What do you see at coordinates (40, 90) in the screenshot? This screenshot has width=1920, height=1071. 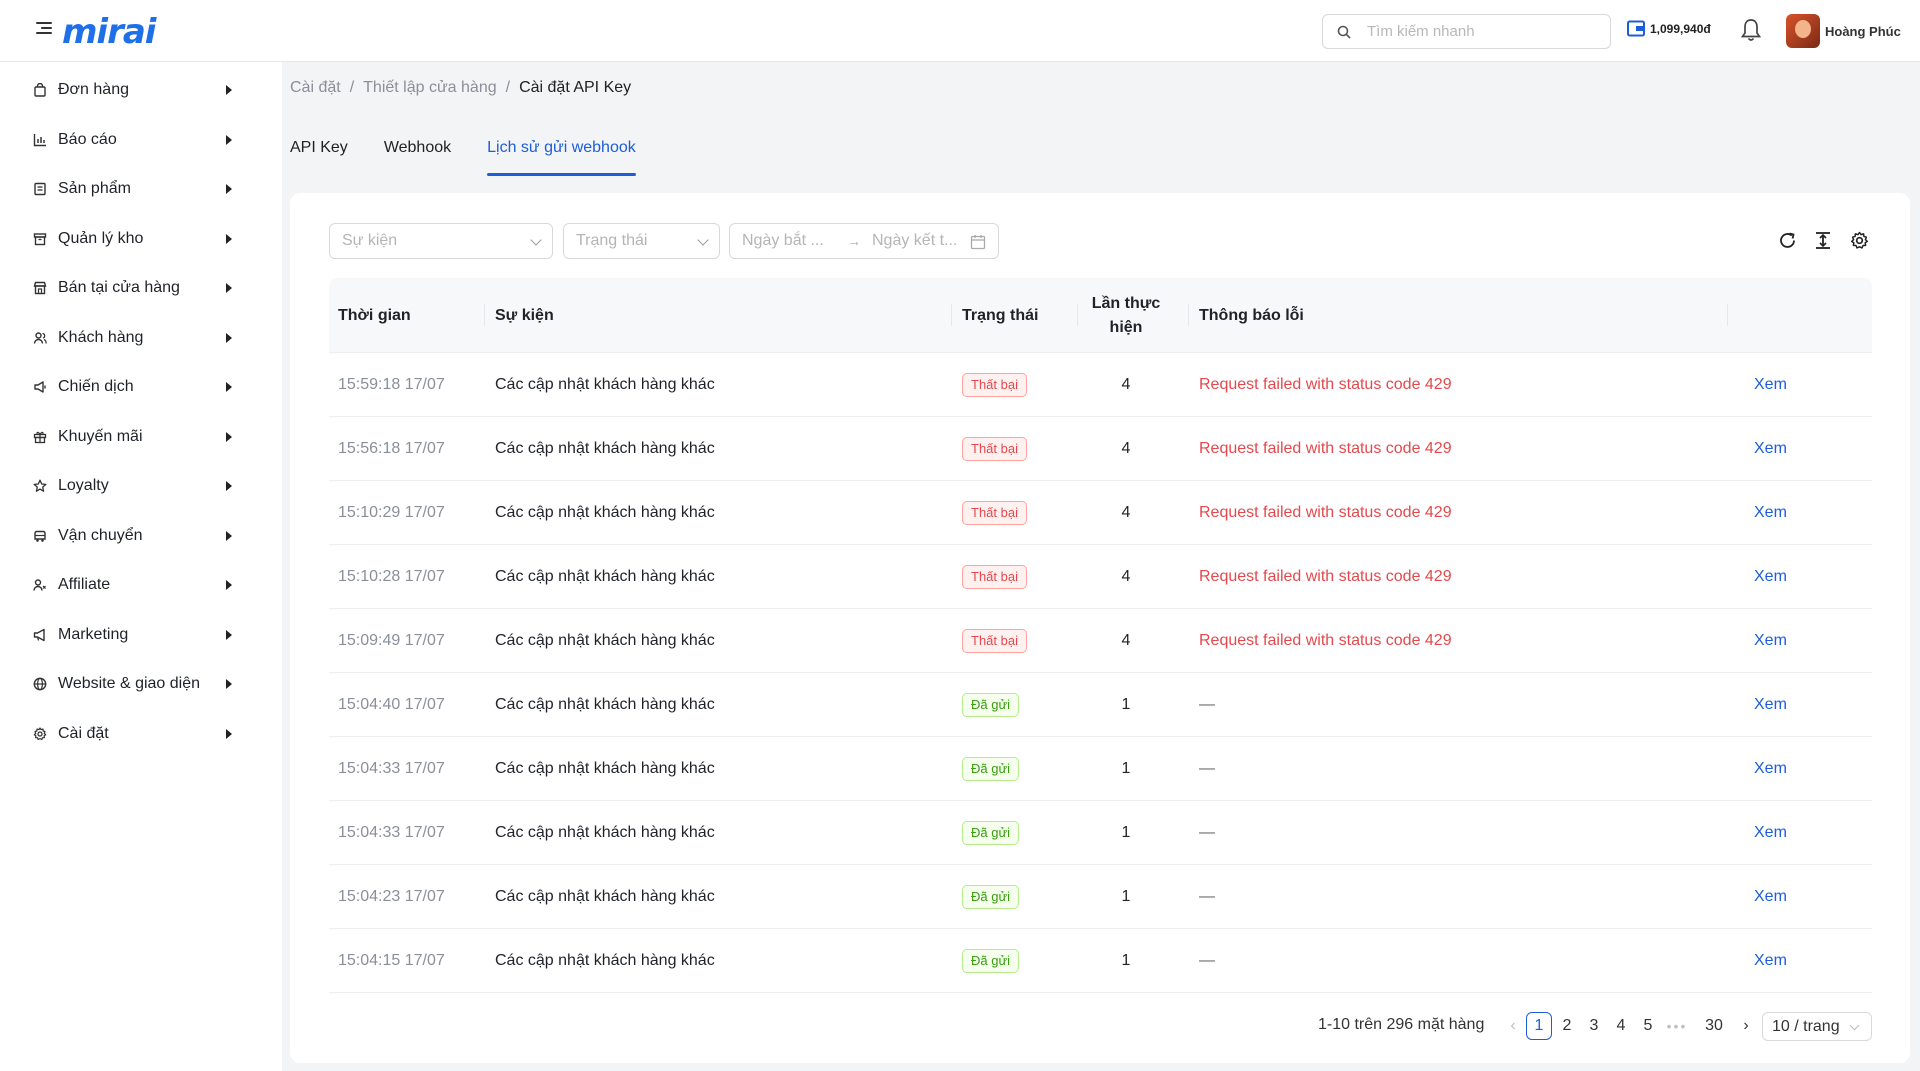 I see `shopping-bag-icon` at bounding box center [40, 90].